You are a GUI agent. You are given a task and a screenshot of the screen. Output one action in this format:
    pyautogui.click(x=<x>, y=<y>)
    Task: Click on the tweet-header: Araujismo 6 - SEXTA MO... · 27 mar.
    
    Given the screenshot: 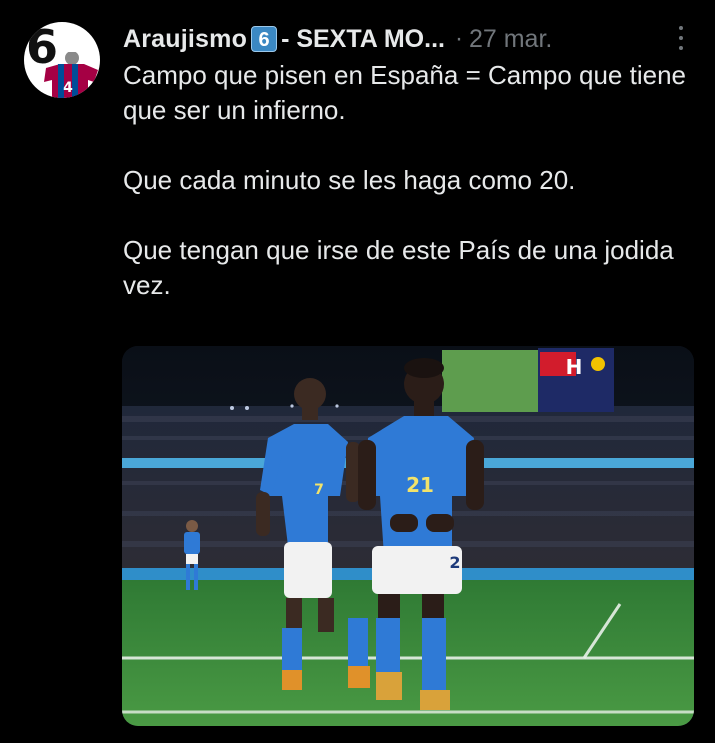 What is the action you would take?
    pyautogui.click(x=408, y=39)
    